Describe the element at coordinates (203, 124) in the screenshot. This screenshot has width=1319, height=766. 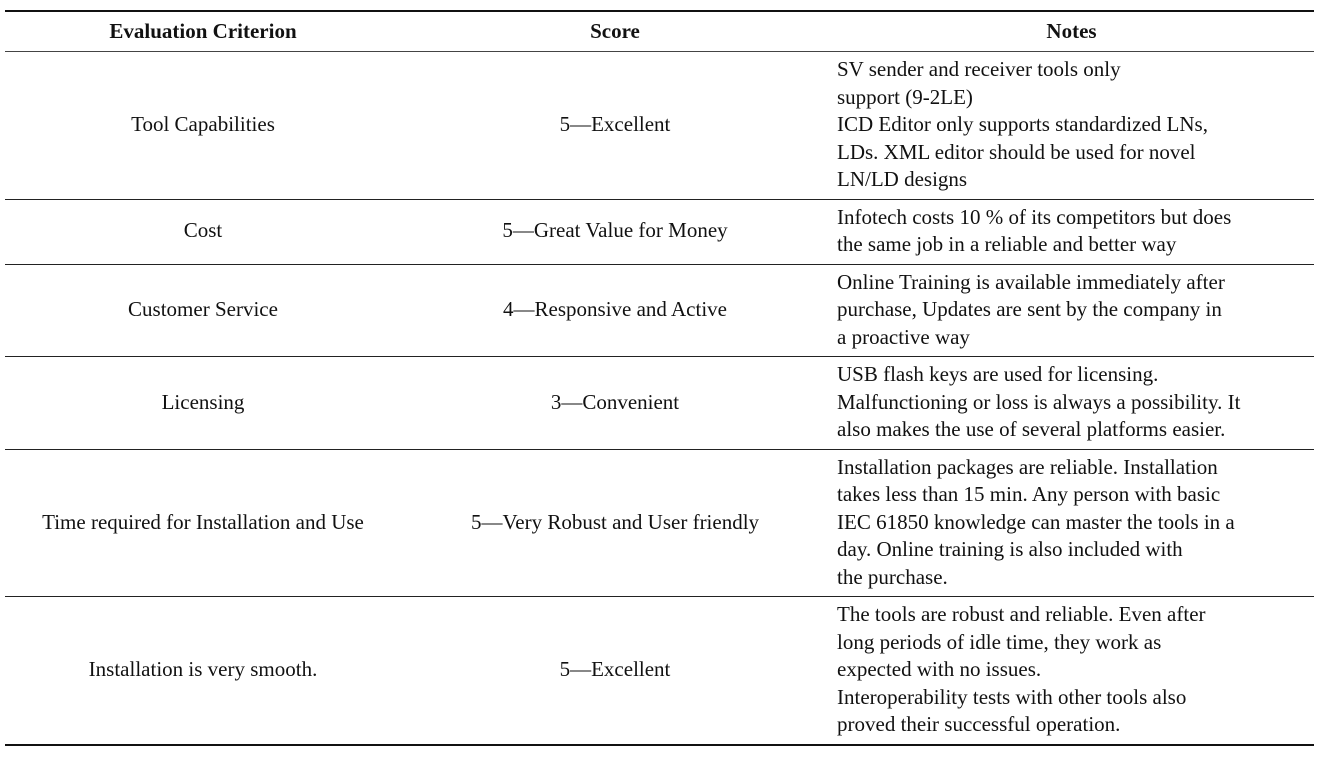
I see `criterion-cell: Tool Capabilities` at that location.